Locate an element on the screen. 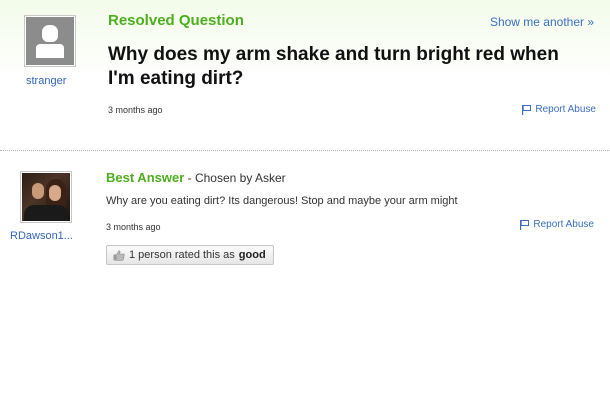 The image size is (610, 418). best-answer-label: Best Answer is located at coordinates (145, 177).